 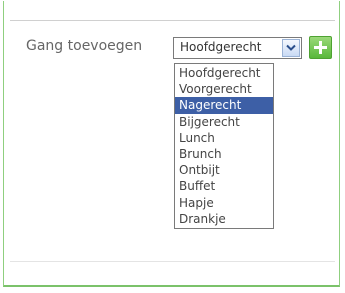 I want to click on dropdown-option: Brunch, so click(x=224, y=154).